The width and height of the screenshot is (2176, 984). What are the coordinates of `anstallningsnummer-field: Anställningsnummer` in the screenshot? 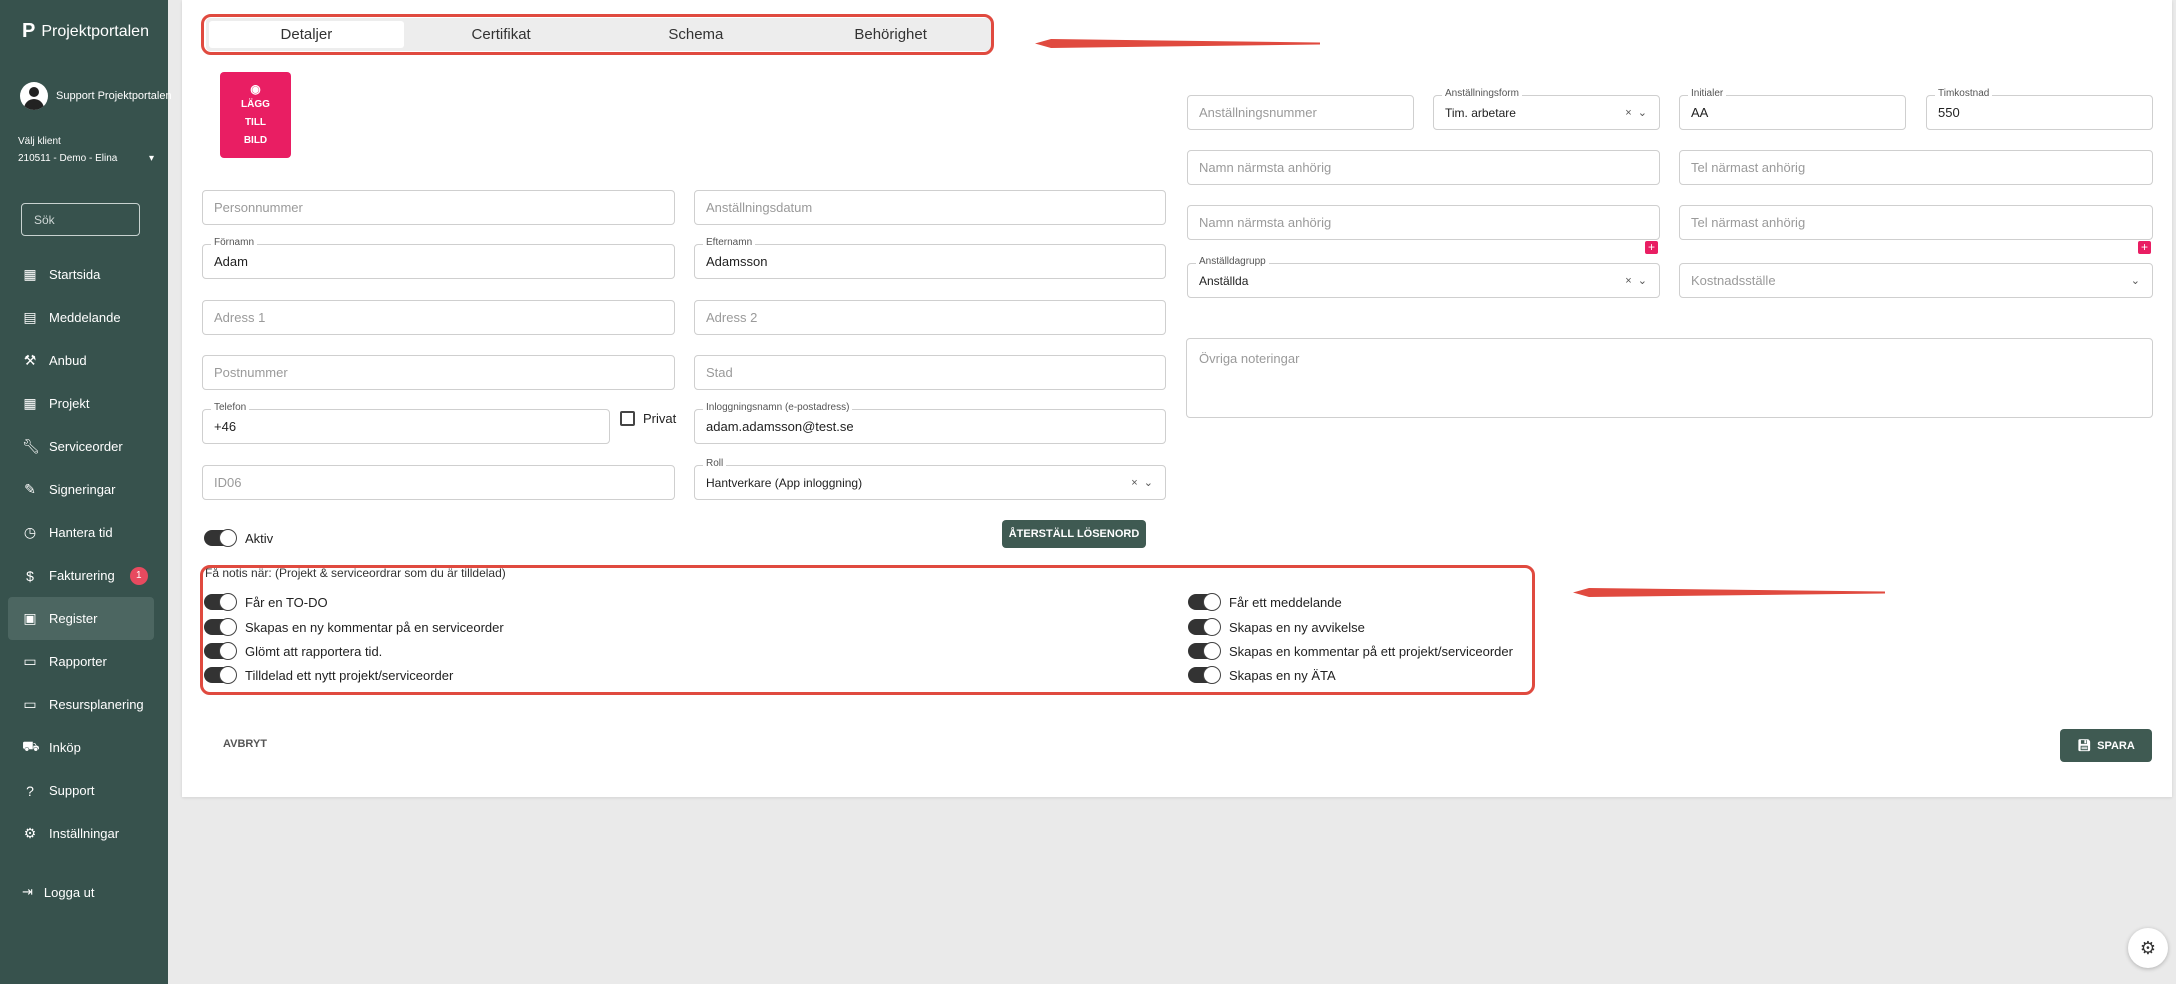 It's located at (1300, 112).